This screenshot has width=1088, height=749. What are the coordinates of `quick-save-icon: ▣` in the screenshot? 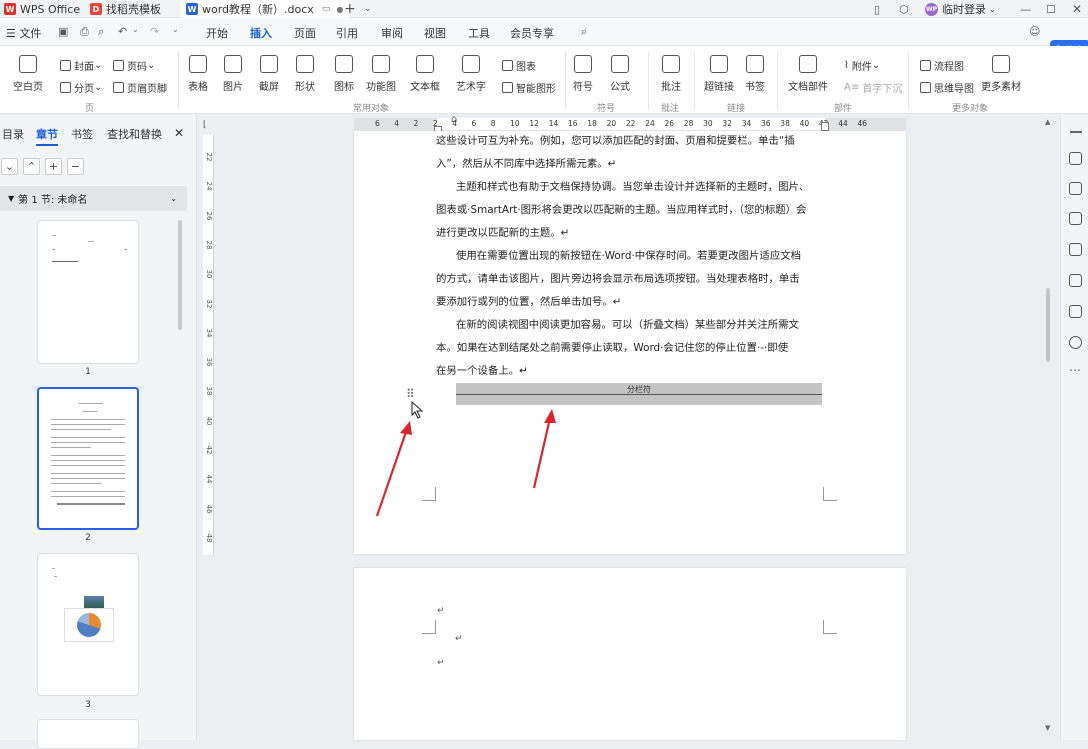 It's located at (63, 31).